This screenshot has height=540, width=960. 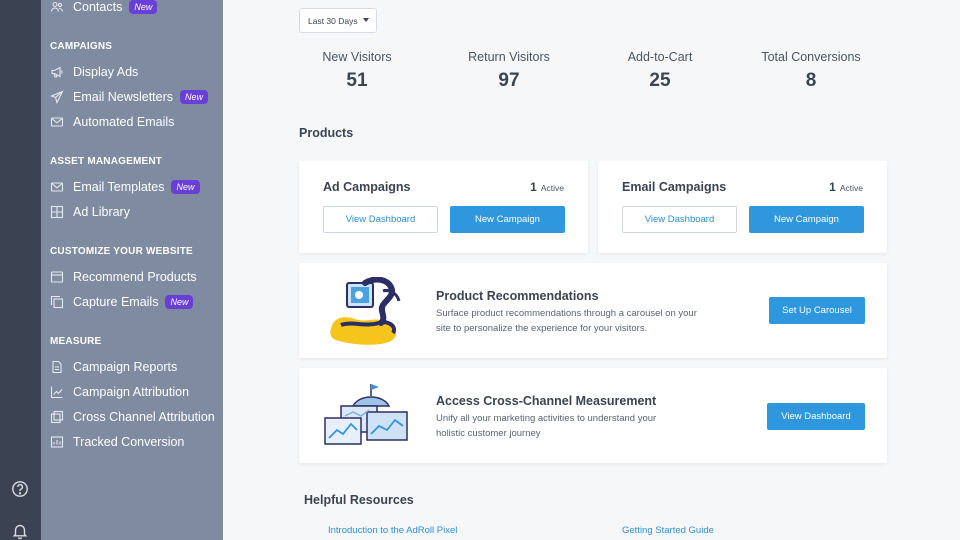 I want to click on sidebar-item-capture-emails: Capture Emails New, so click(x=122, y=302).